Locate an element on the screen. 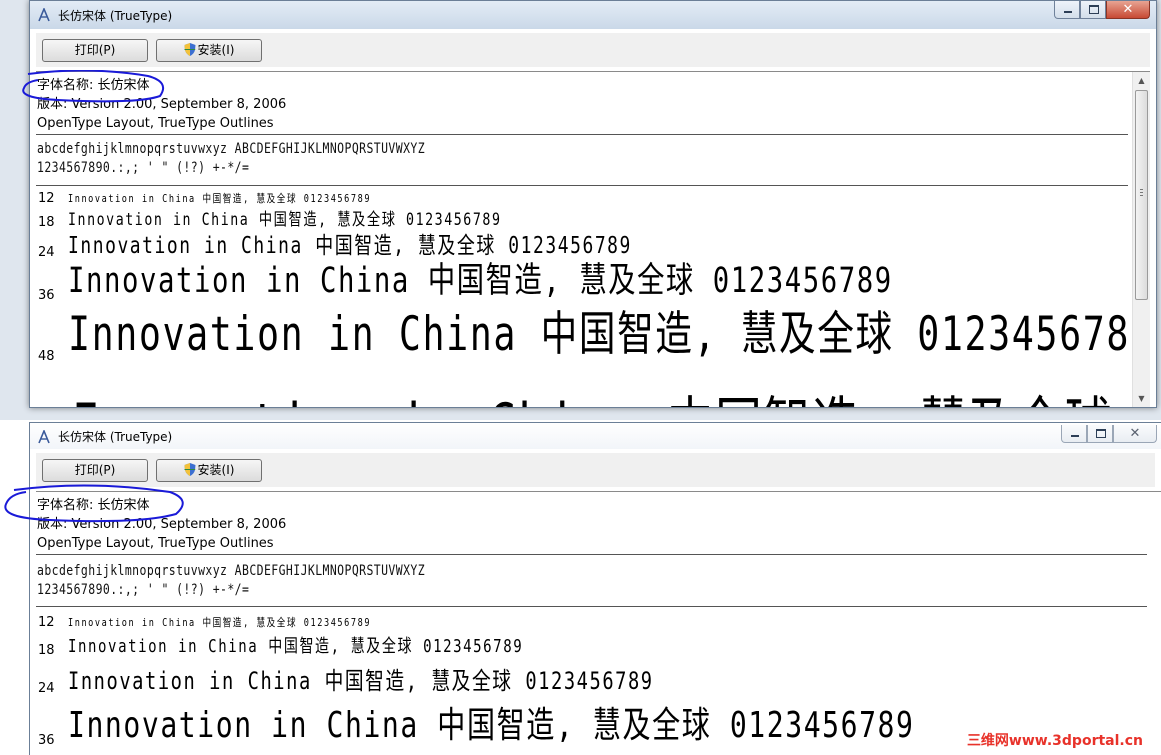  scroll-up-arrow-icon: ▲ is located at coordinates (1141, 80).